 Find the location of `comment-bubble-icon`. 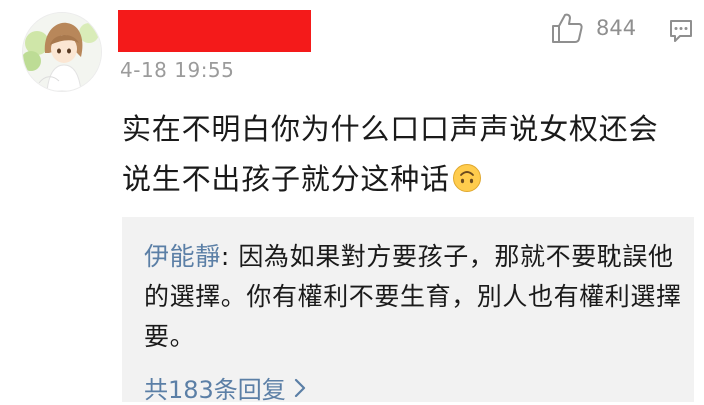

comment-bubble-icon is located at coordinates (681, 31).